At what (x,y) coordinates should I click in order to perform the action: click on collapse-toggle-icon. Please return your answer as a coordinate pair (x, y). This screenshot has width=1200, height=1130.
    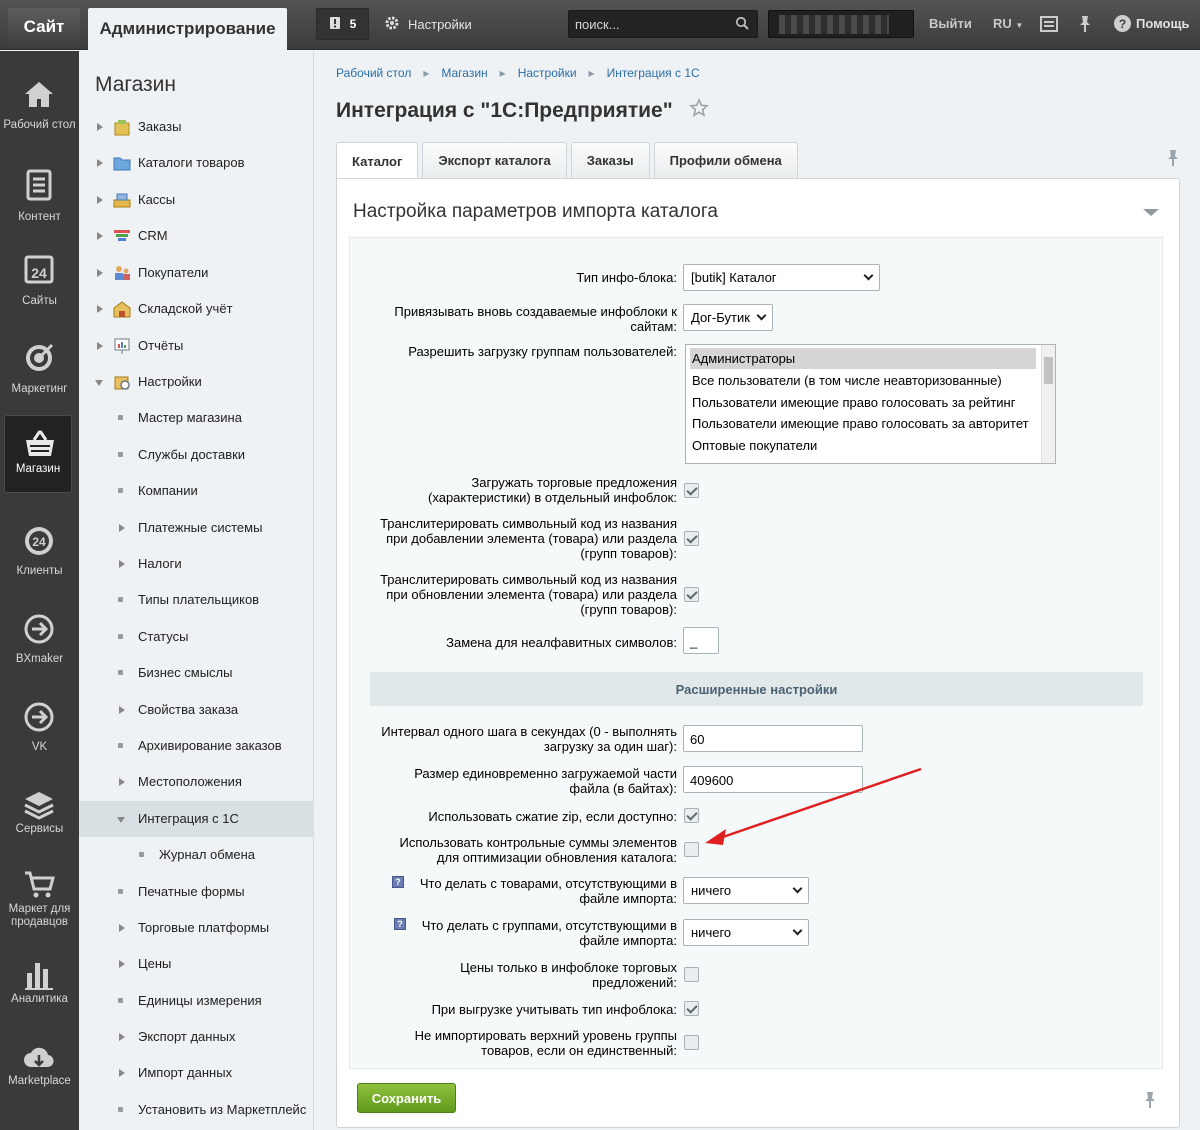
    Looking at the image, I should click on (1151, 212).